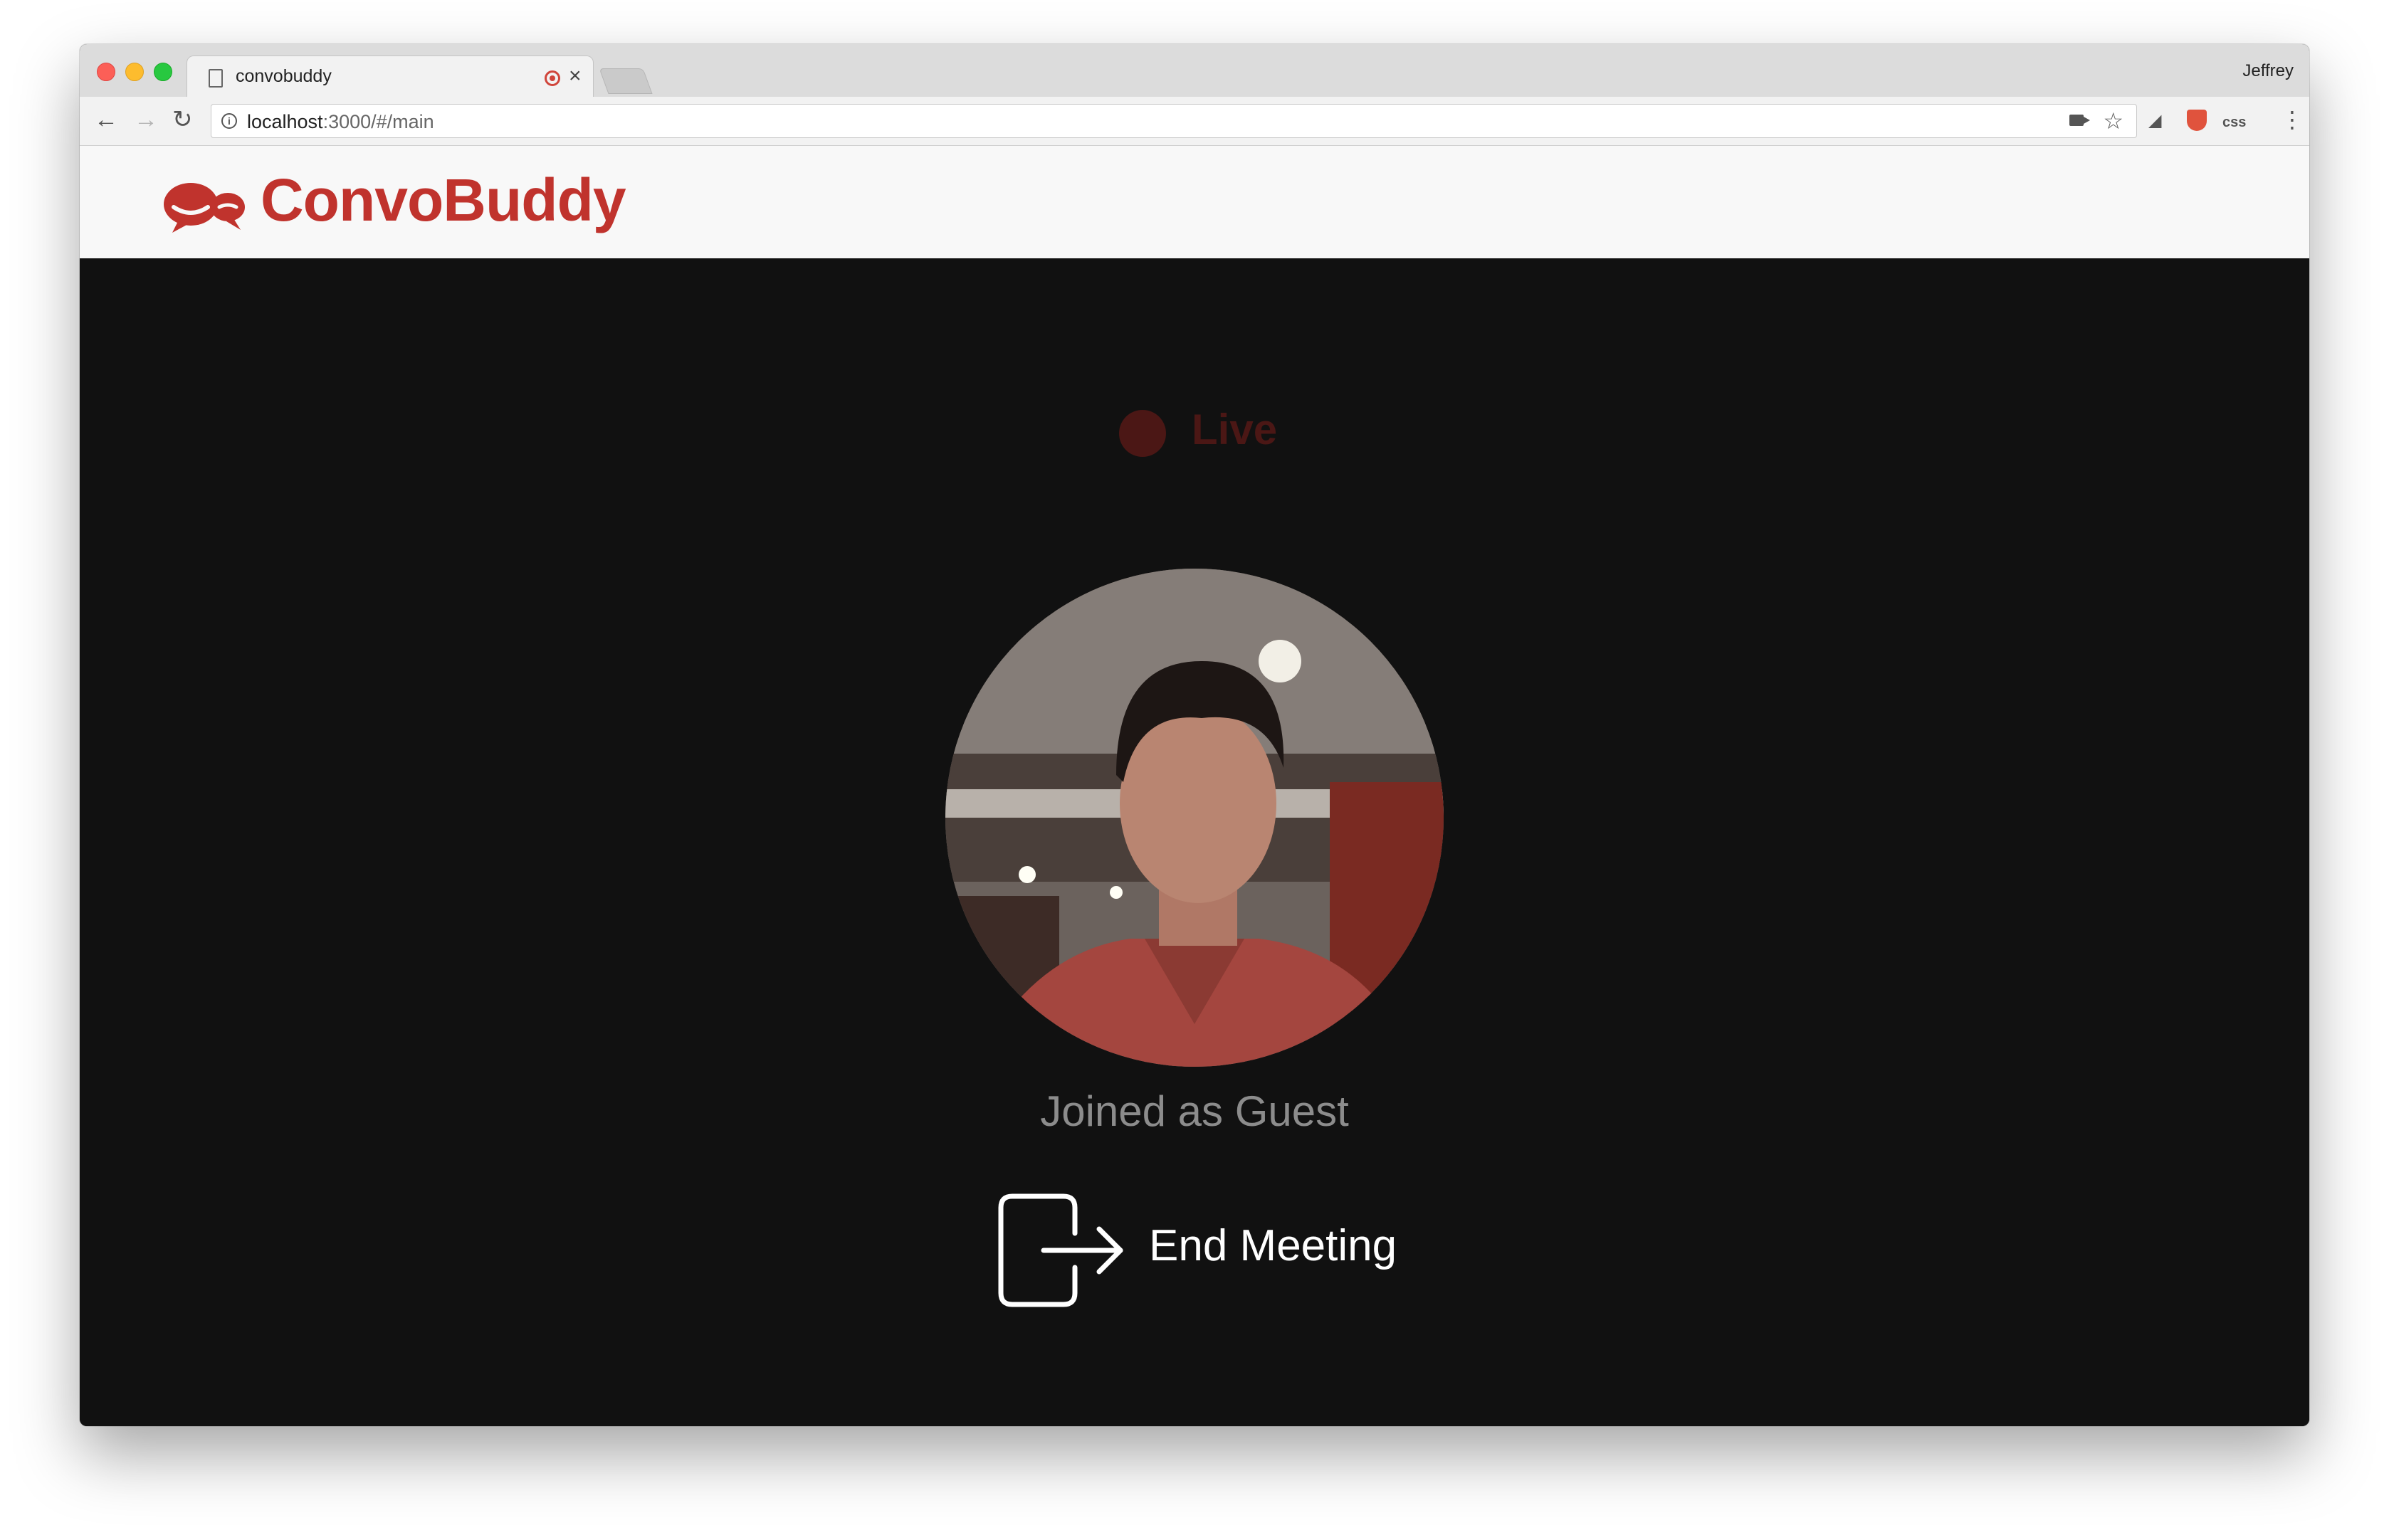 The width and height of the screenshot is (2389, 1540). I want to click on app-header: ConvoBuddy, so click(1194, 202).